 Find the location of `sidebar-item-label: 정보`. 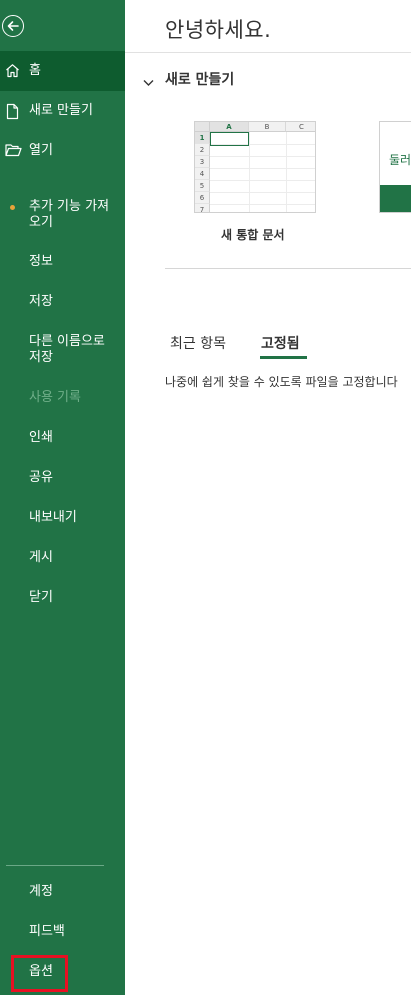

sidebar-item-label: 정보 is located at coordinates (41, 261).